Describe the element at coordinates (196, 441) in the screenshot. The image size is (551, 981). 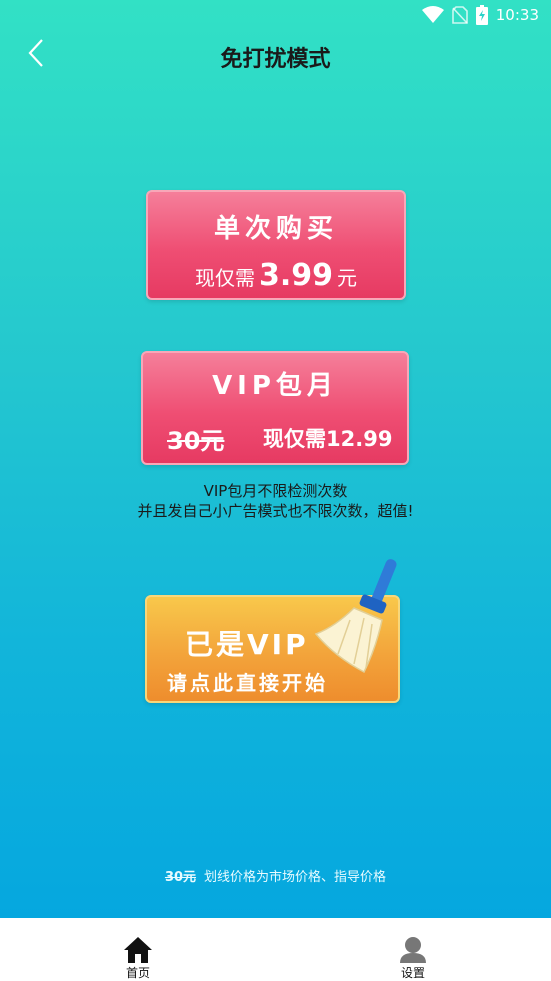
I see `original-price: 30元` at that location.